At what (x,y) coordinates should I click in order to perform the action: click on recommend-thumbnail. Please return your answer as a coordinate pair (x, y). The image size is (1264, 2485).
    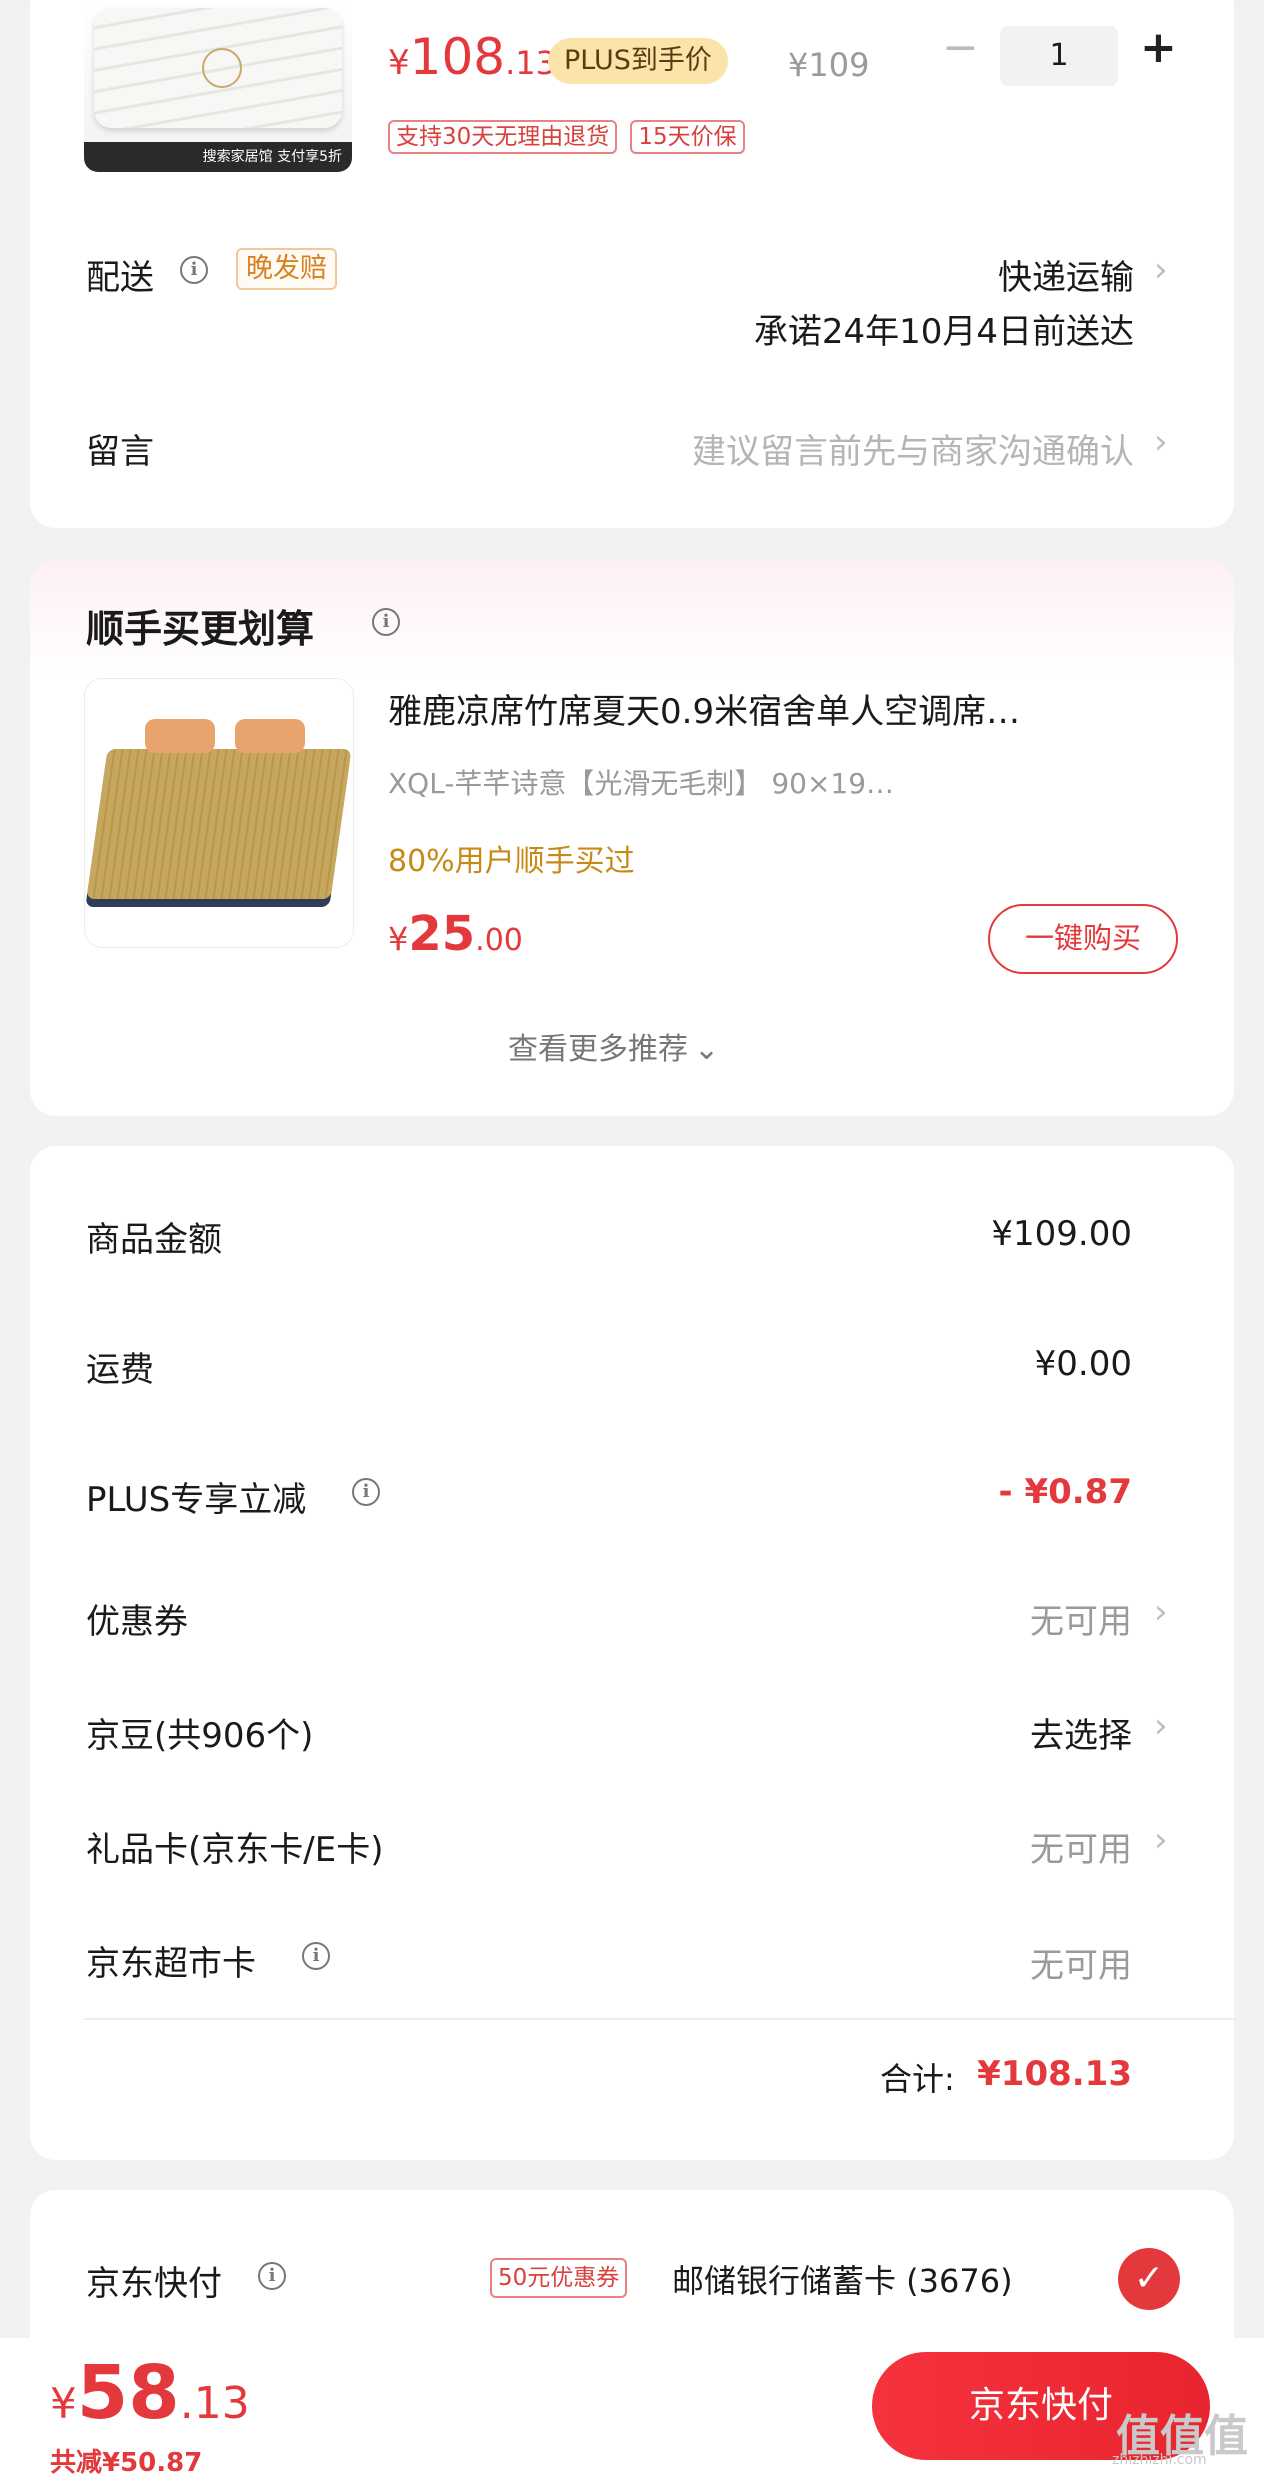
    Looking at the image, I should click on (219, 813).